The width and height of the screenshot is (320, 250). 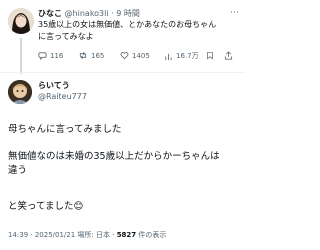 I want to click on post-meta: 14:39 · 2025/01/21 場所: 日本 · 5827 件の表示, so click(x=87, y=235).